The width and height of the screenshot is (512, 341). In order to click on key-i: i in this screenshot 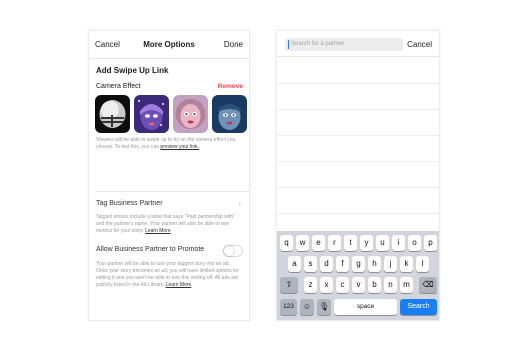, I will do `click(398, 243)`.